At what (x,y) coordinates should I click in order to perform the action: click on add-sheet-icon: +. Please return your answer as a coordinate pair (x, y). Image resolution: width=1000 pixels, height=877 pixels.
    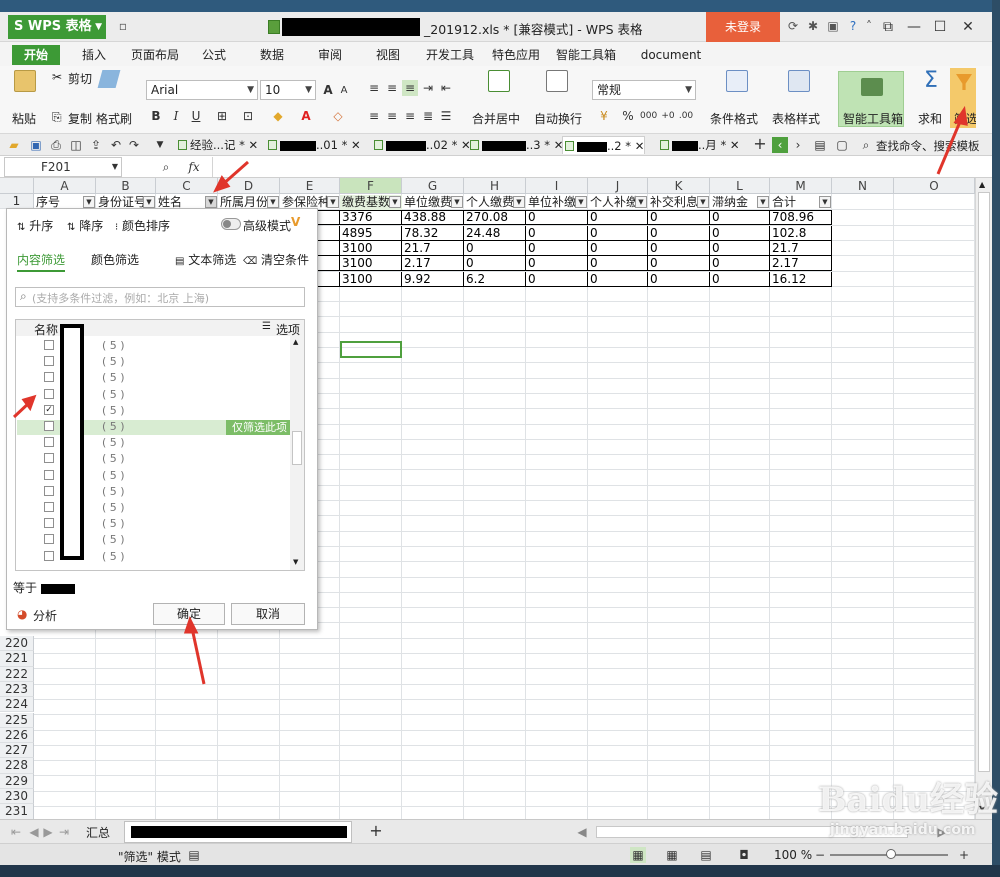
    Looking at the image, I should click on (376, 831).